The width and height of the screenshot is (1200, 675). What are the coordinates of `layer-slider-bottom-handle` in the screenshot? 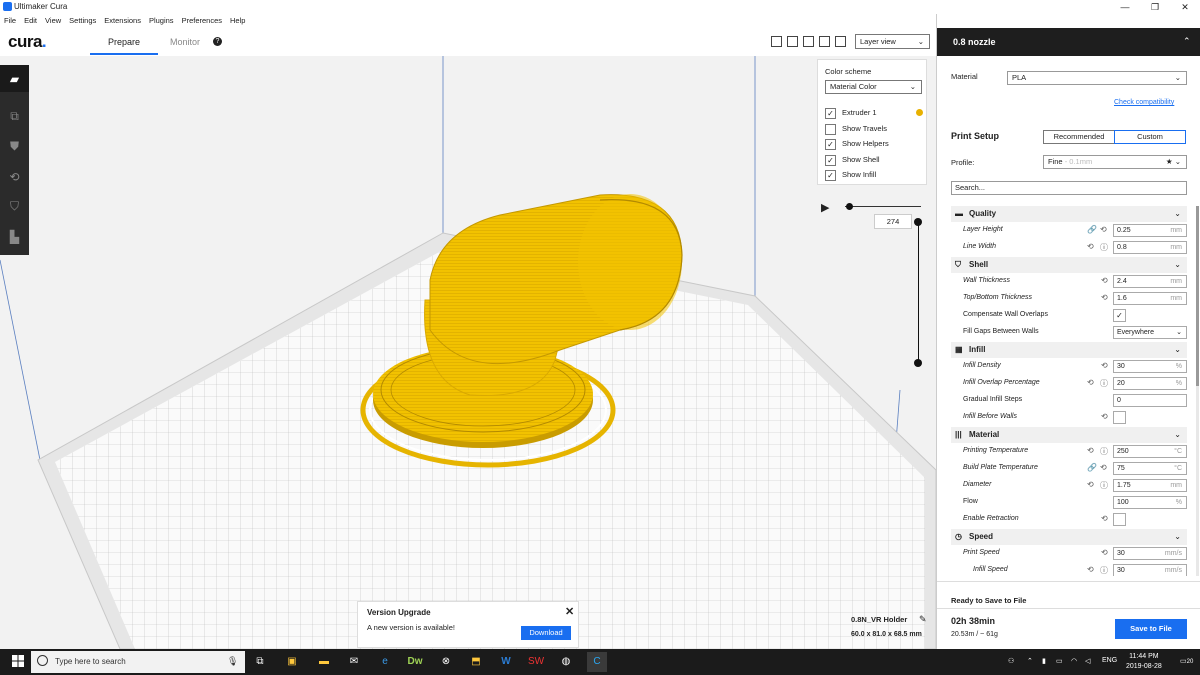 It's located at (918, 363).